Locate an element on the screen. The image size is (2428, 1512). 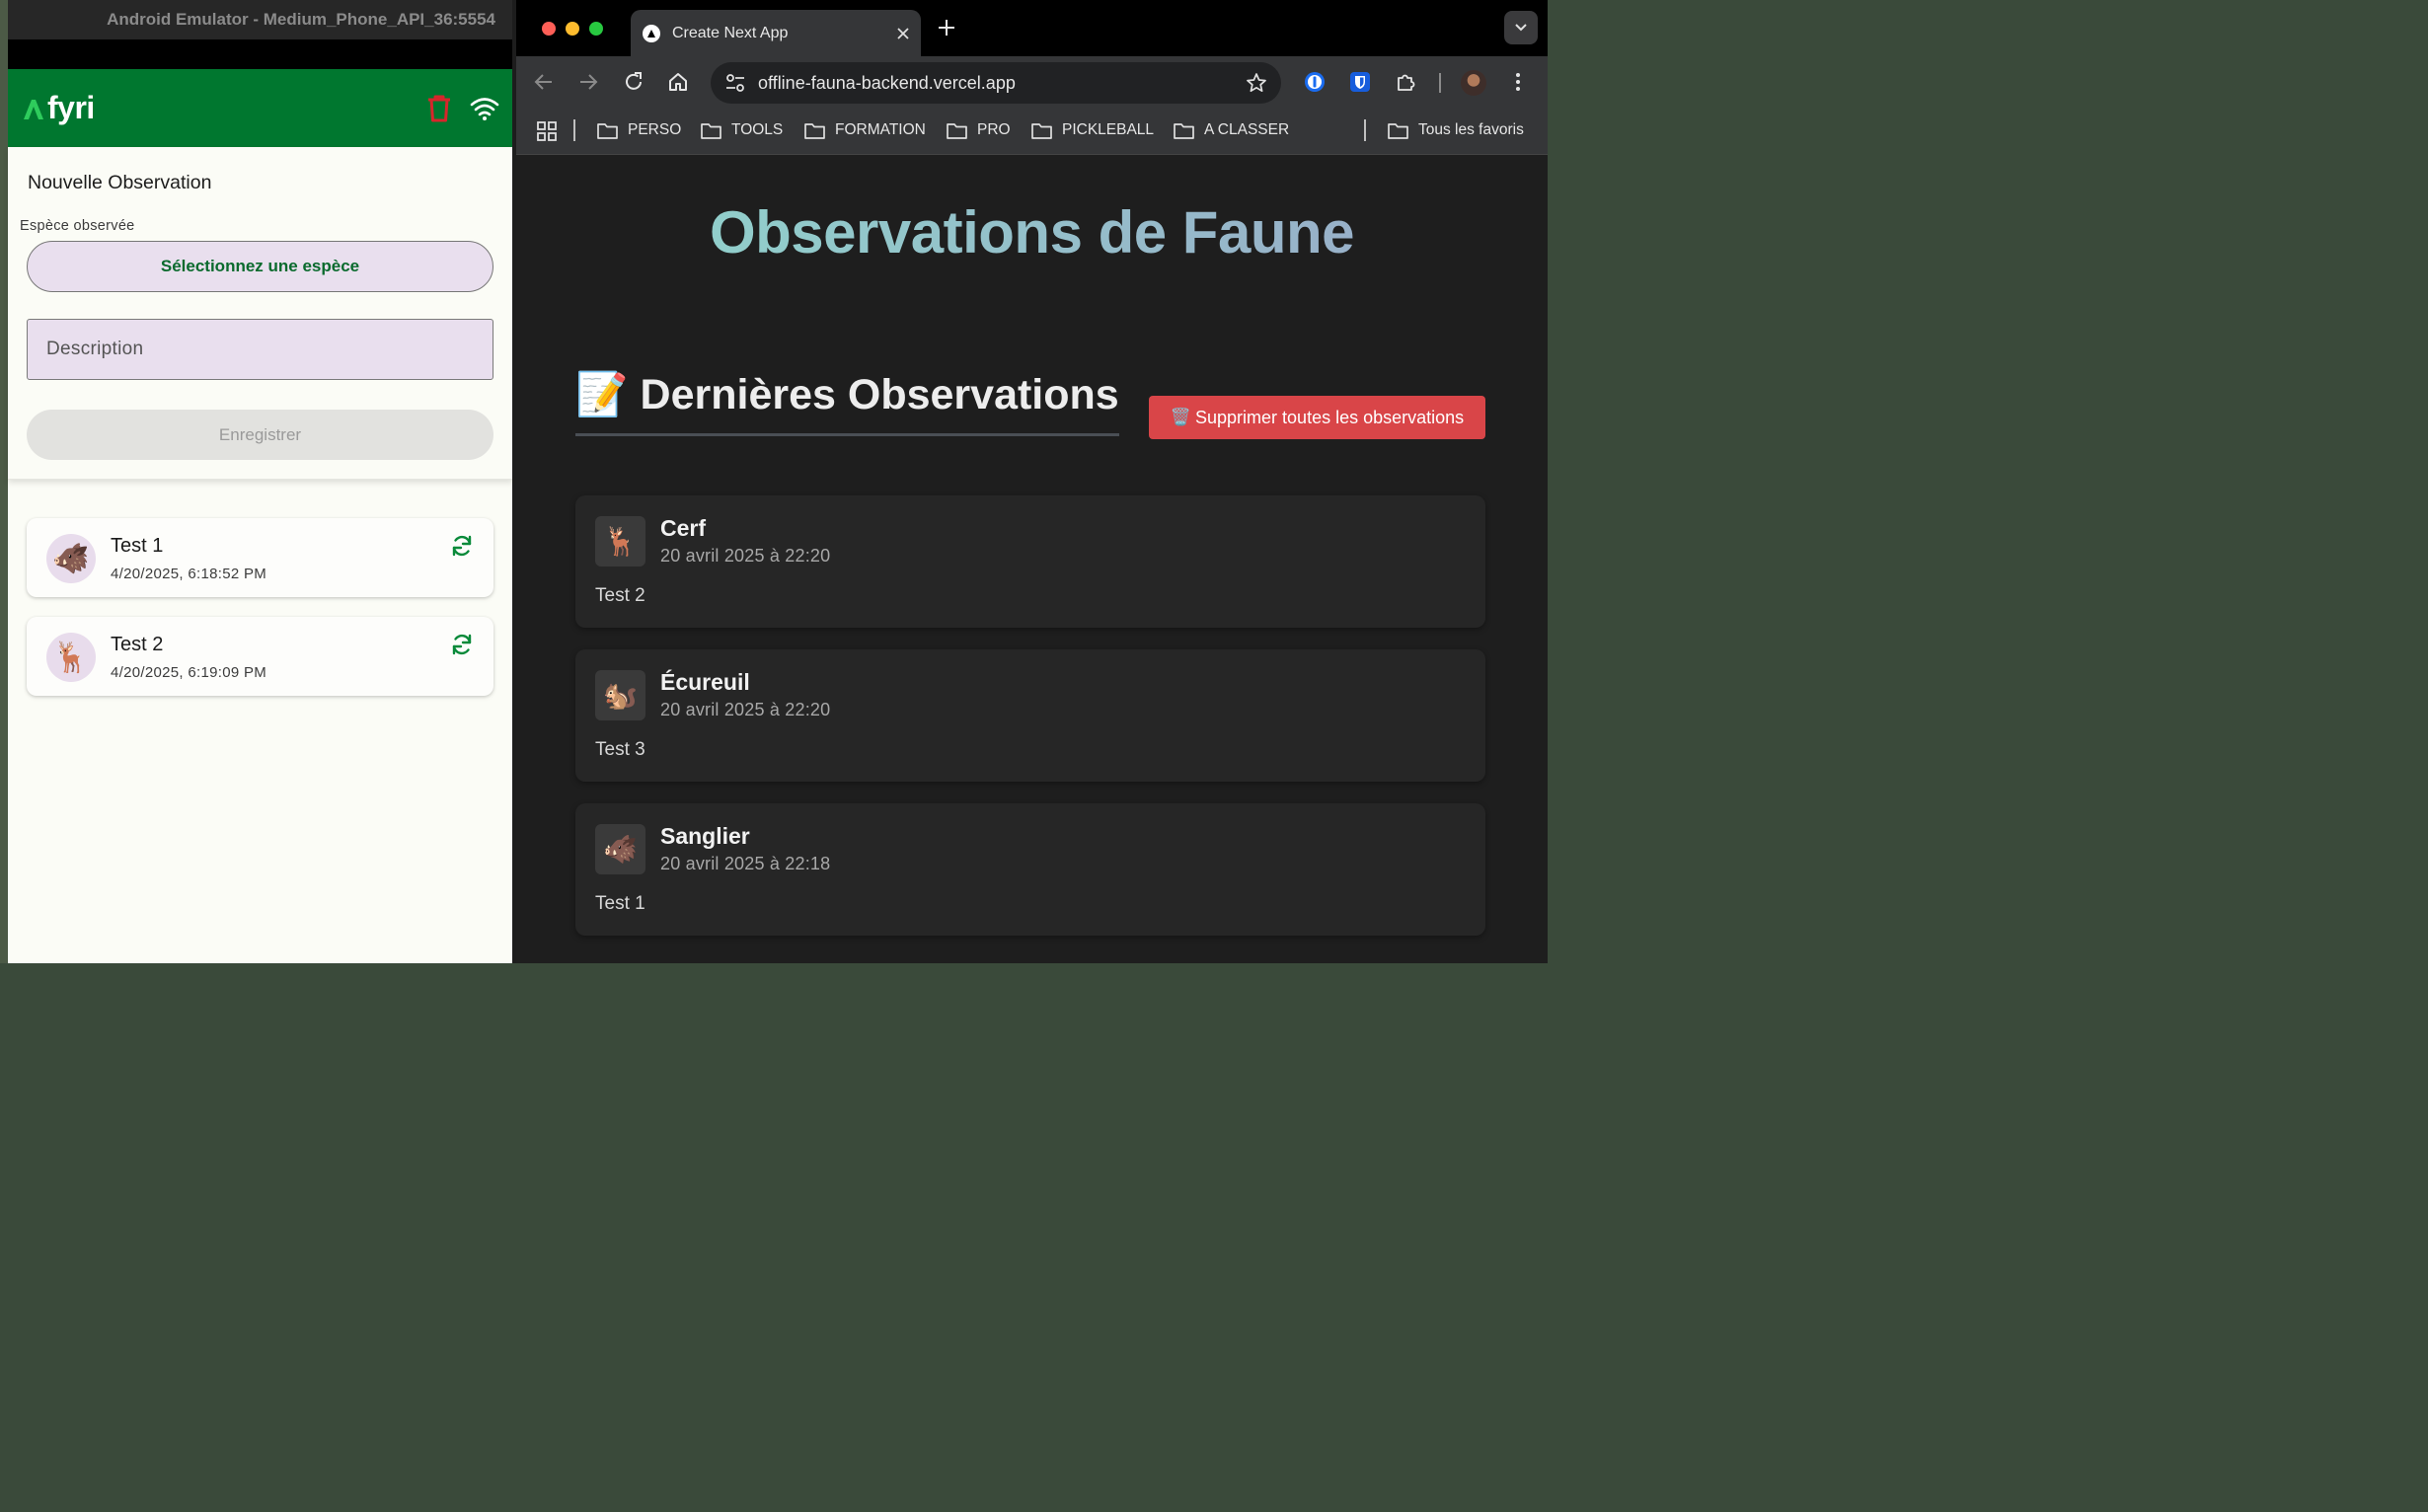
save-button: Enregistrer is located at coordinates (260, 435).